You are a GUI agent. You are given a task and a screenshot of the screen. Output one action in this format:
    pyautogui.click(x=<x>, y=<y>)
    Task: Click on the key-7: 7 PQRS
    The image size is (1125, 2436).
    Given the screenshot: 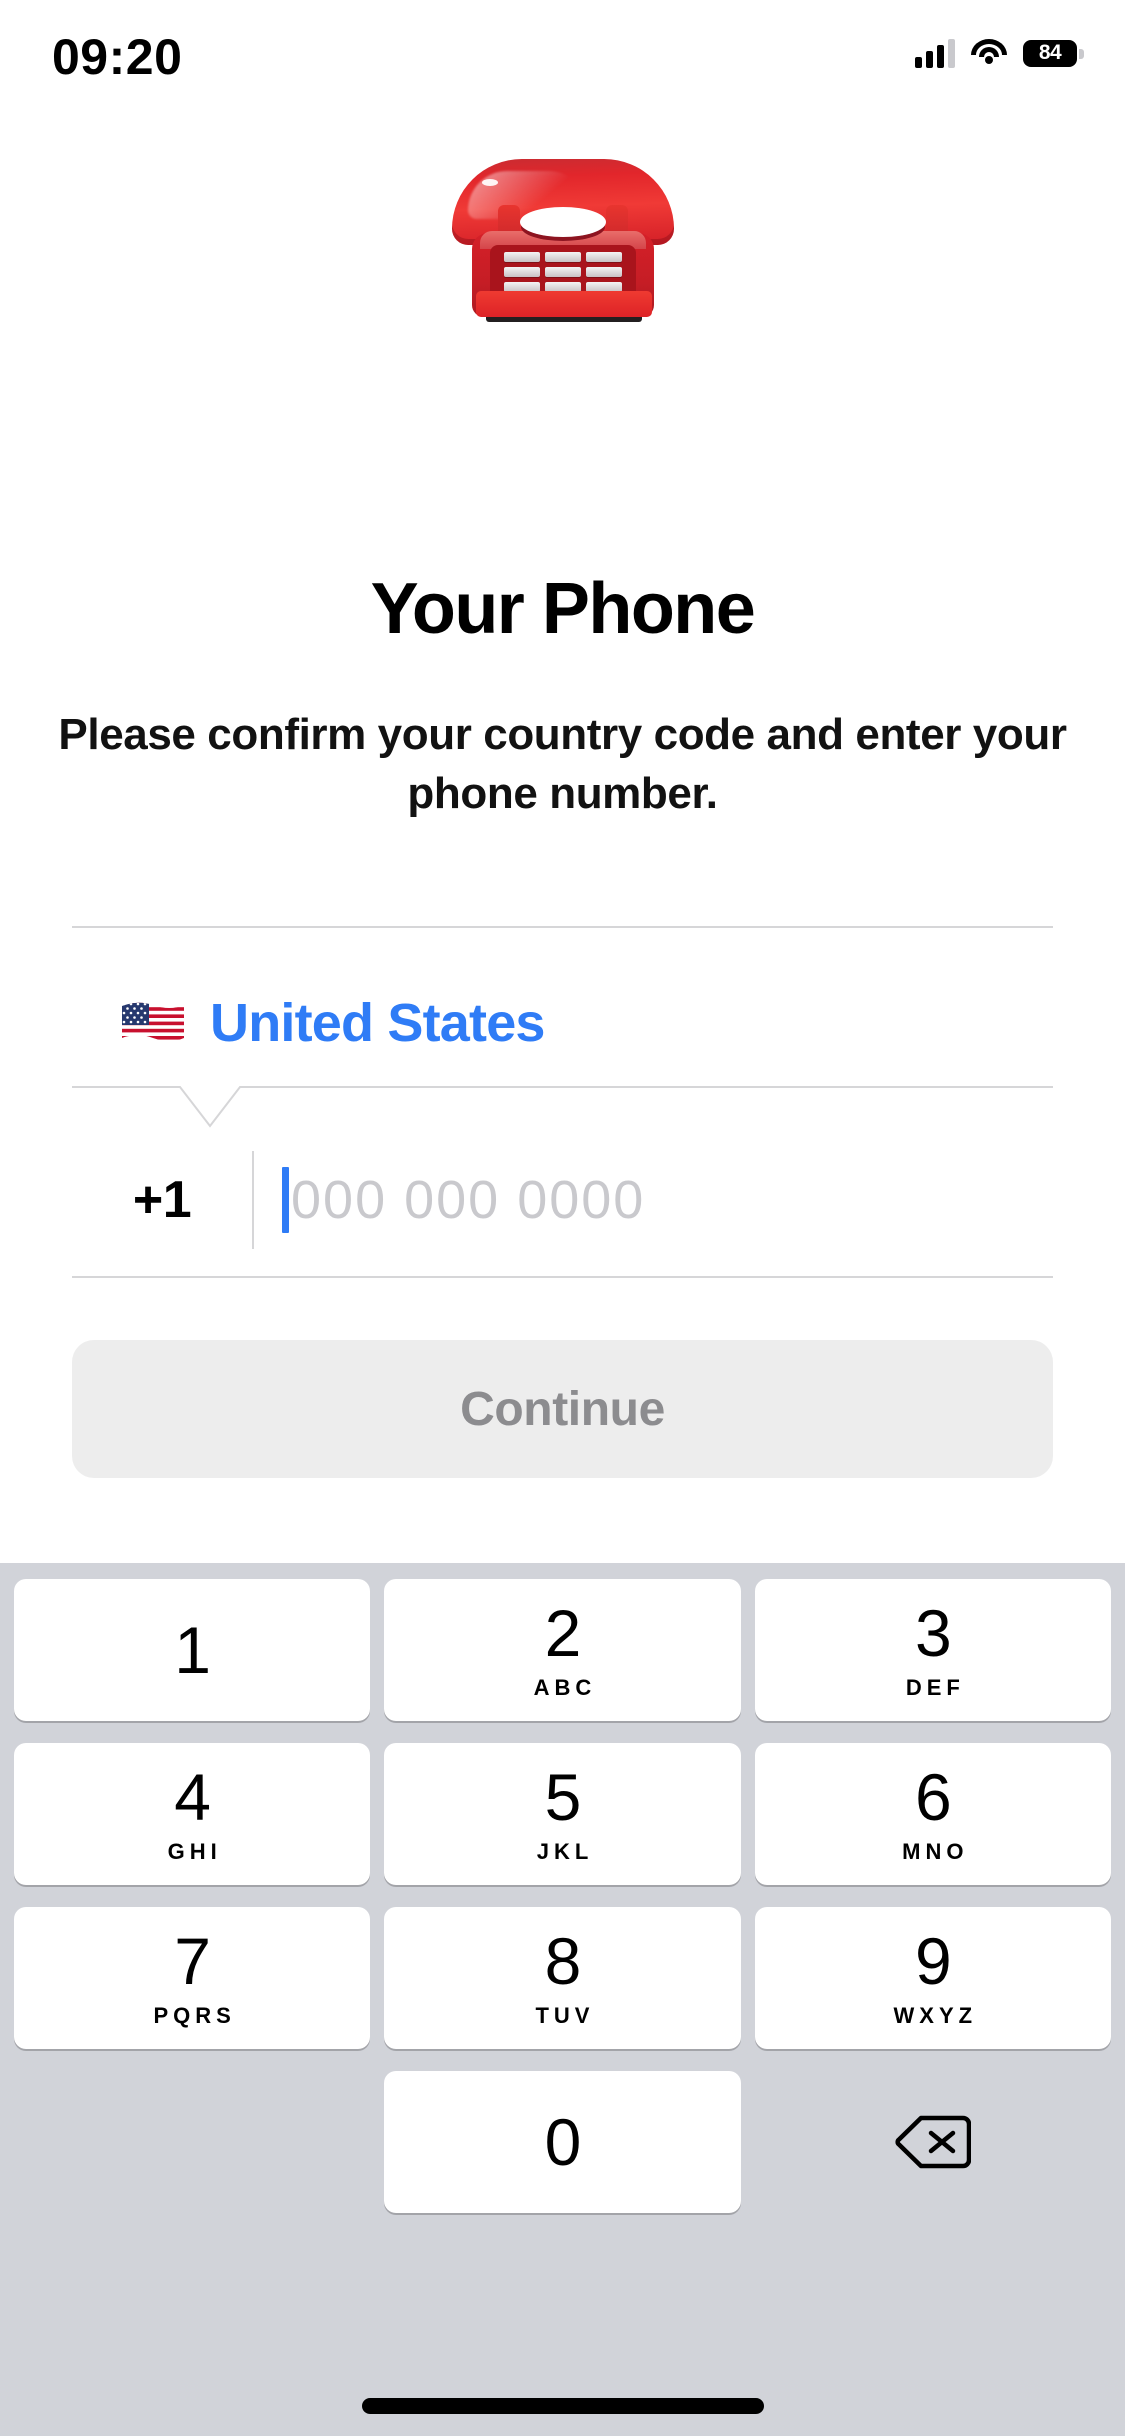 What is the action you would take?
    pyautogui.click(x=192, y=1978)
    